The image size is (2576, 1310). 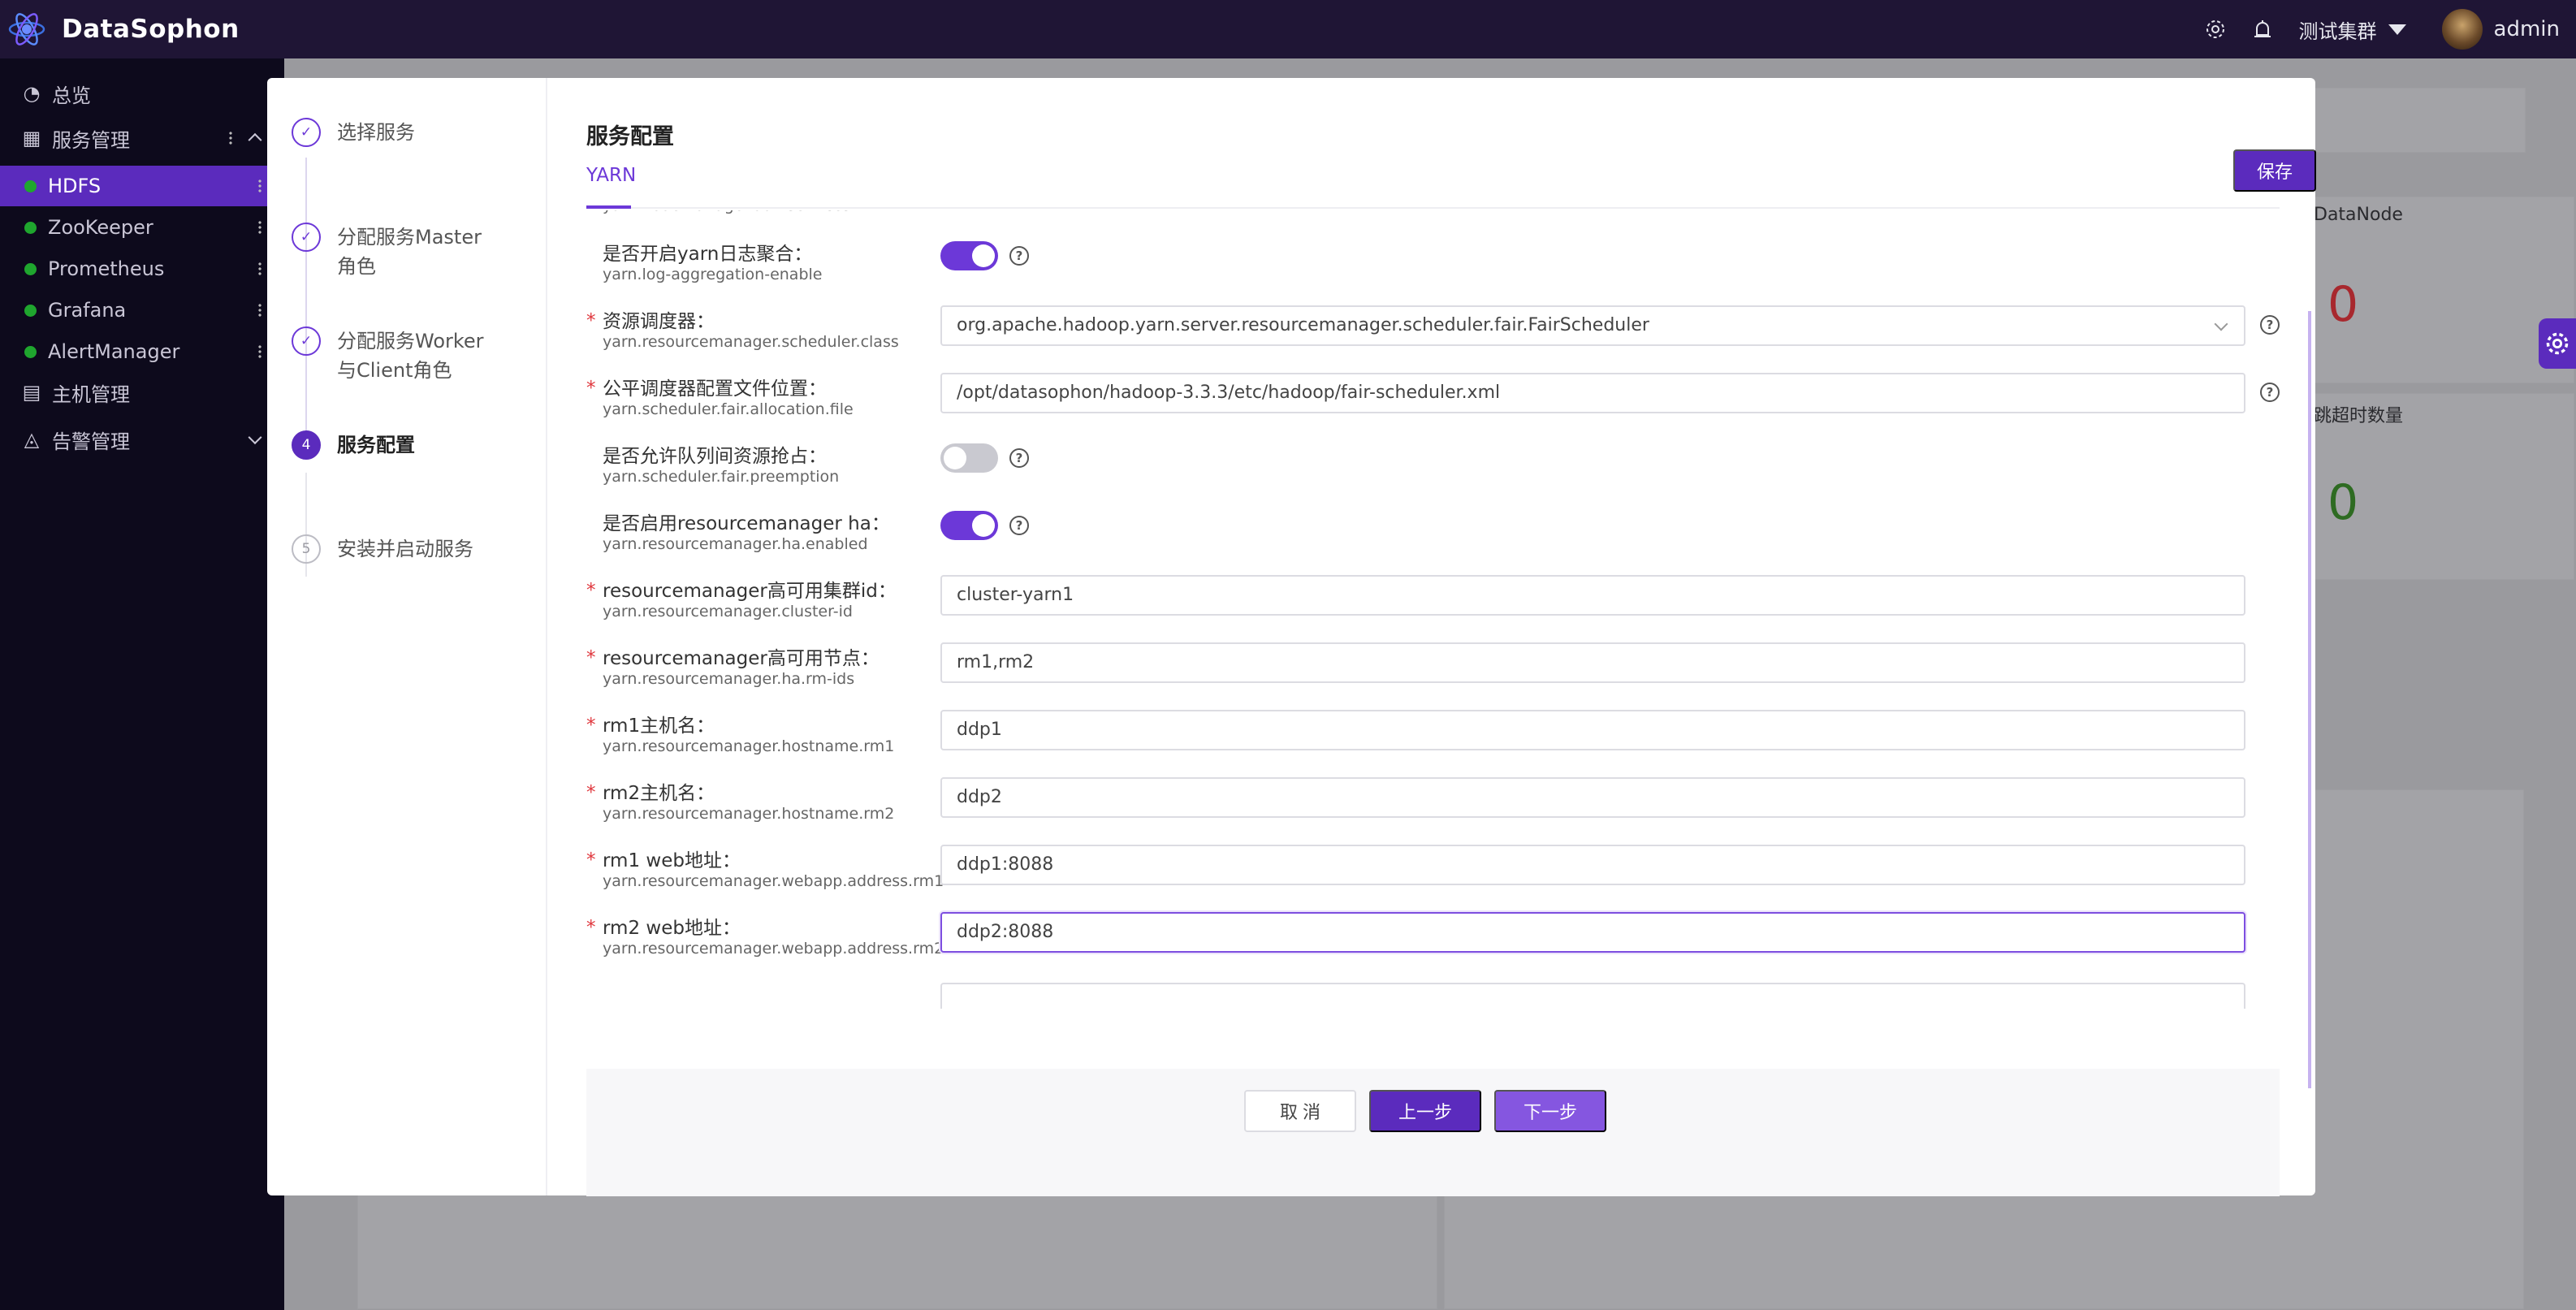 What do you see at coordinates (88, 310) in the screenshot?
I see `sidebar-item-label: Grafana` at bounding box center [88, 310].